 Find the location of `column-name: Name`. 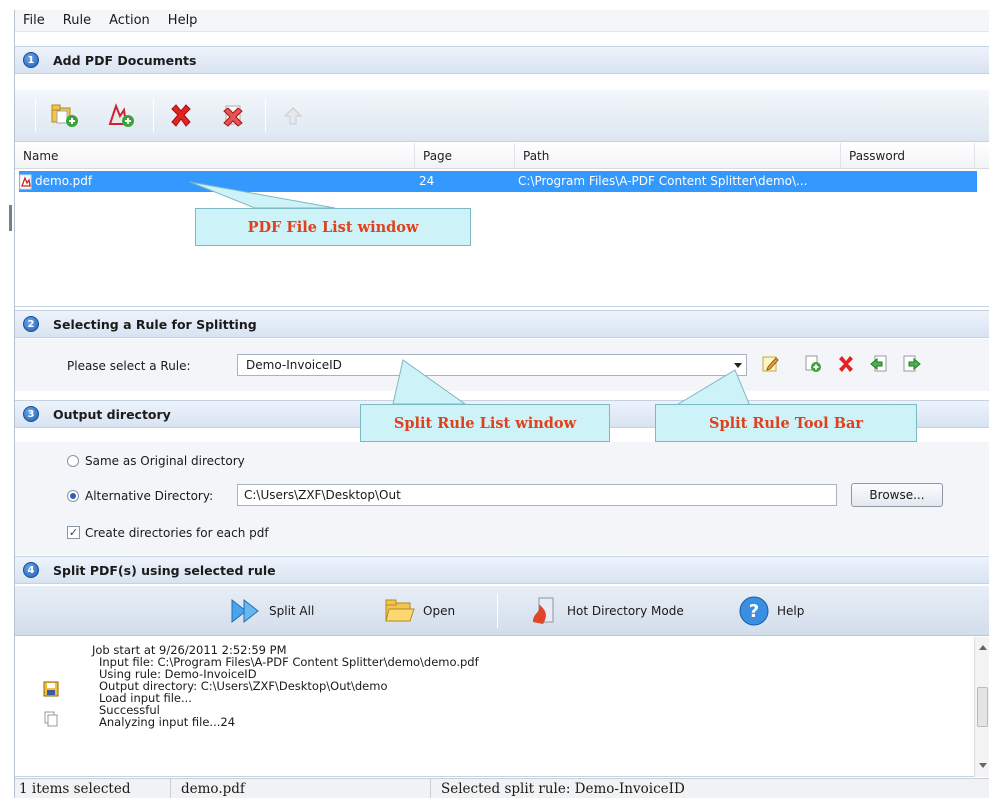

column-name: Name is located at coordinates (215, 156).